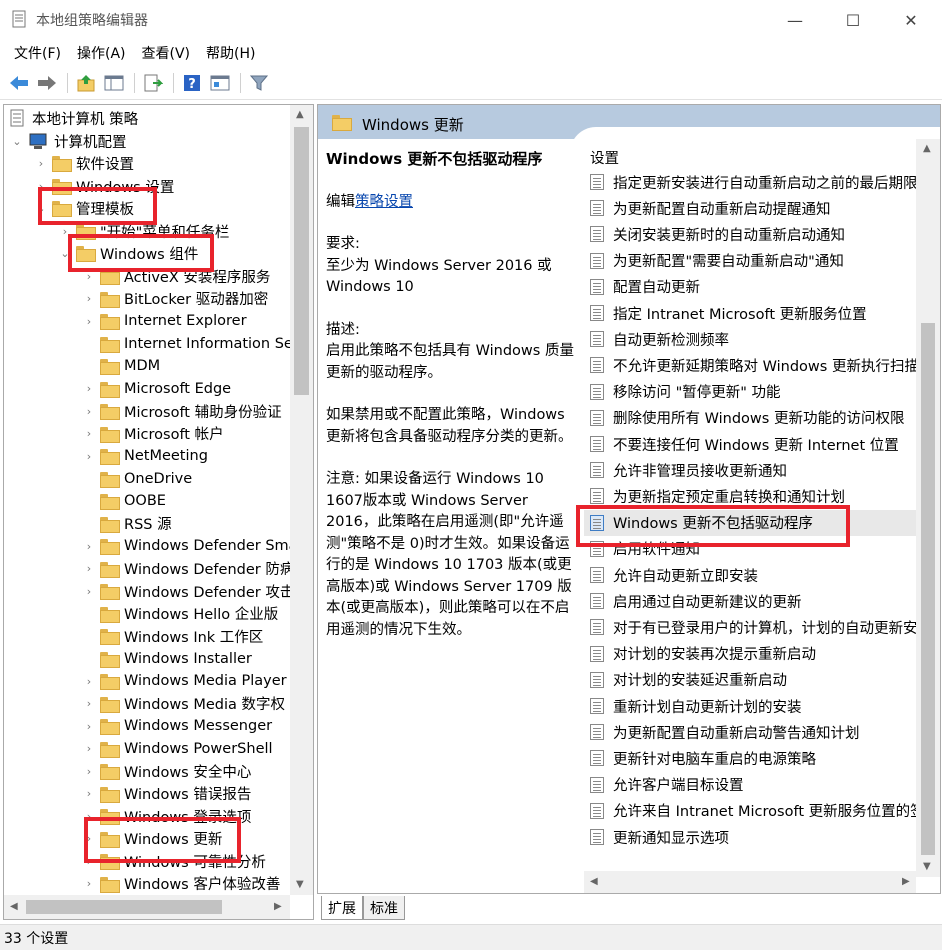 The height and width of the screenshot is (950, 942). Describe the element at coordinates (750, 811) in the screenshot. I see `setting-row: 允许来自 Intranet Microsoft 更新服务位置的签` at that location.